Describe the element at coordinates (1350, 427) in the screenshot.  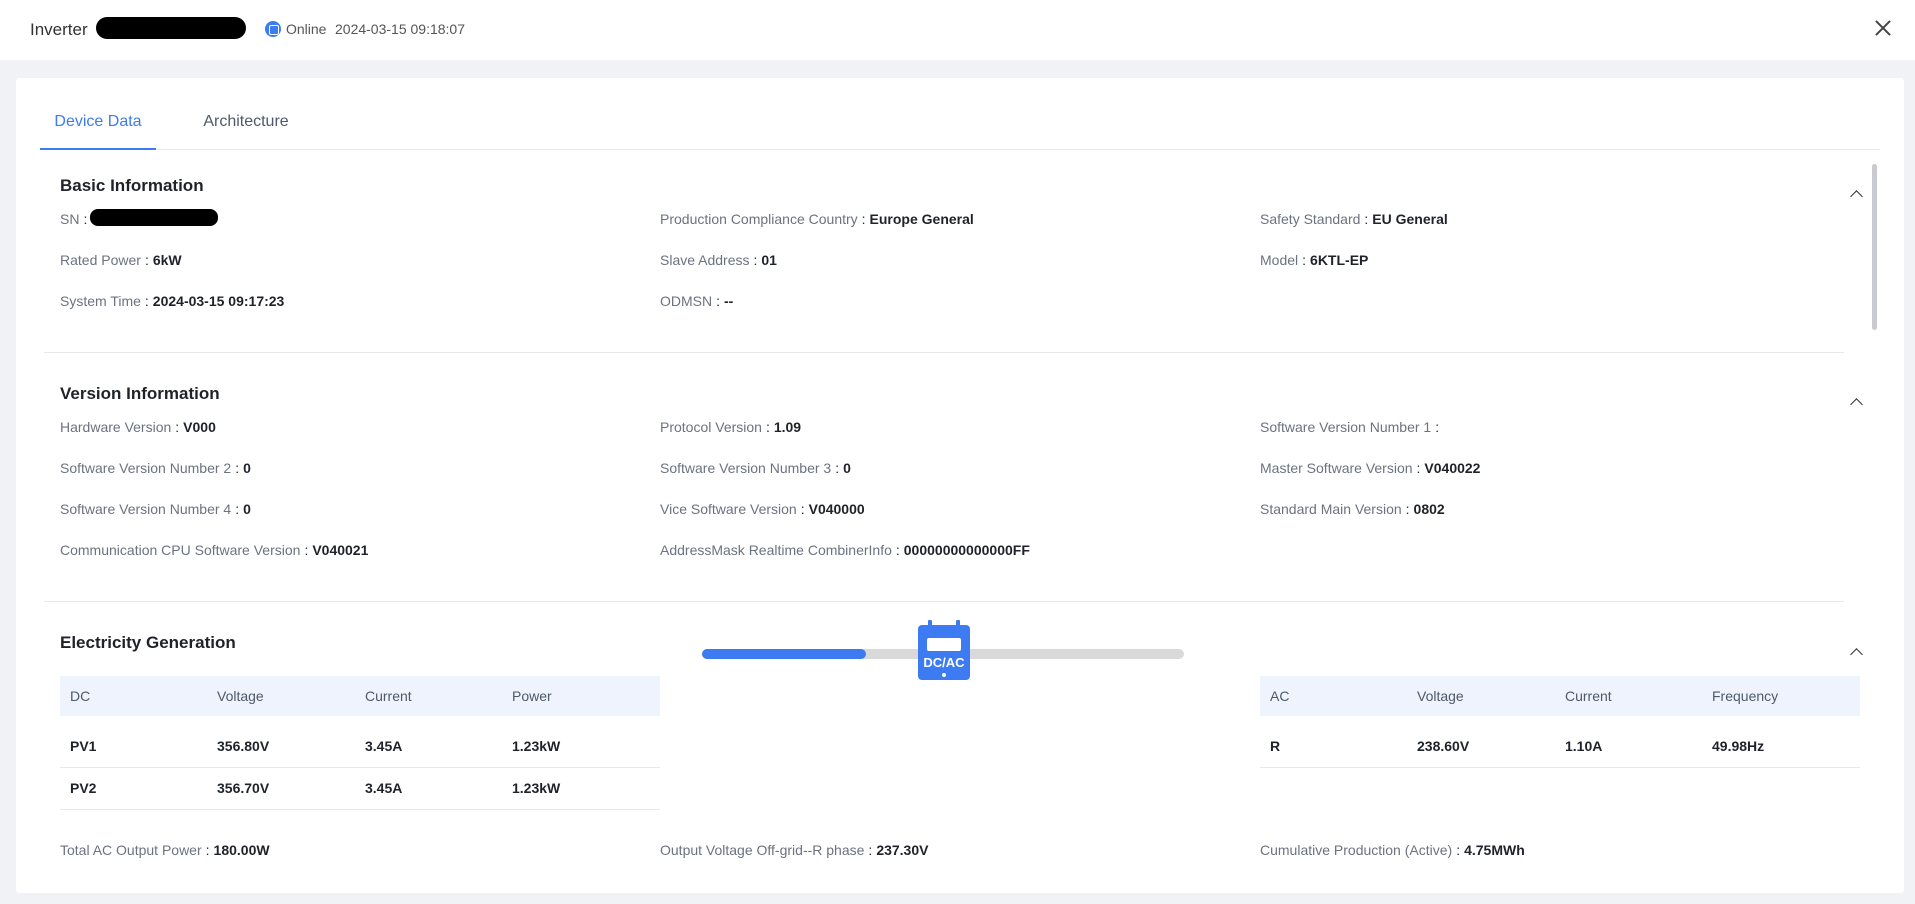
I see `field-software-version-1: Software Version Number 1:` at that location.